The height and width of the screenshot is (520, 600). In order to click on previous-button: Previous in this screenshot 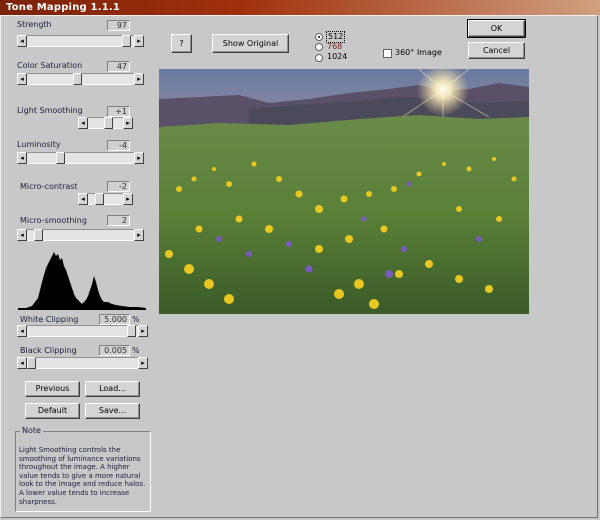, I will do `click(52, 389)`.